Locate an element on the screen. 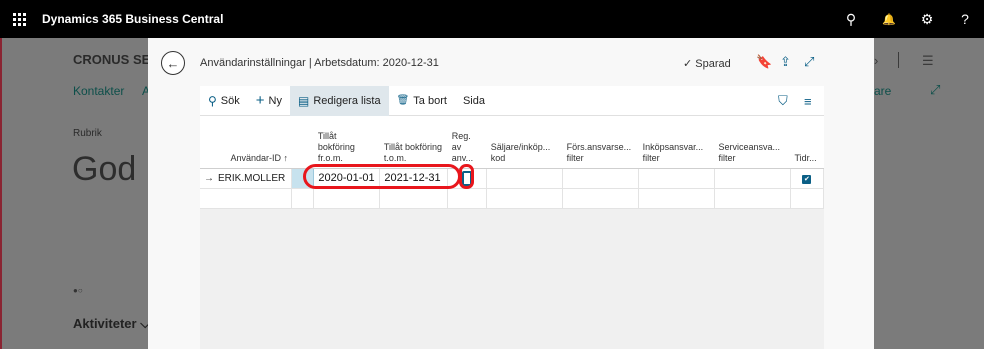 Image resolution: width=984 pixels, height=349 pixels. sales-resp-cell is located at coordinates (601, 178).